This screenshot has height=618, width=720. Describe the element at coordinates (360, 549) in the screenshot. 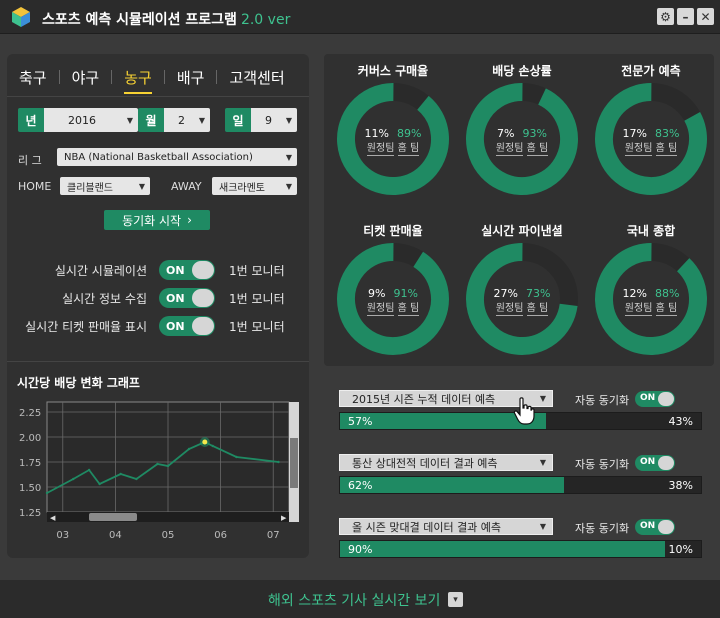

I see `prediction-left-percent: 90%` at that location.